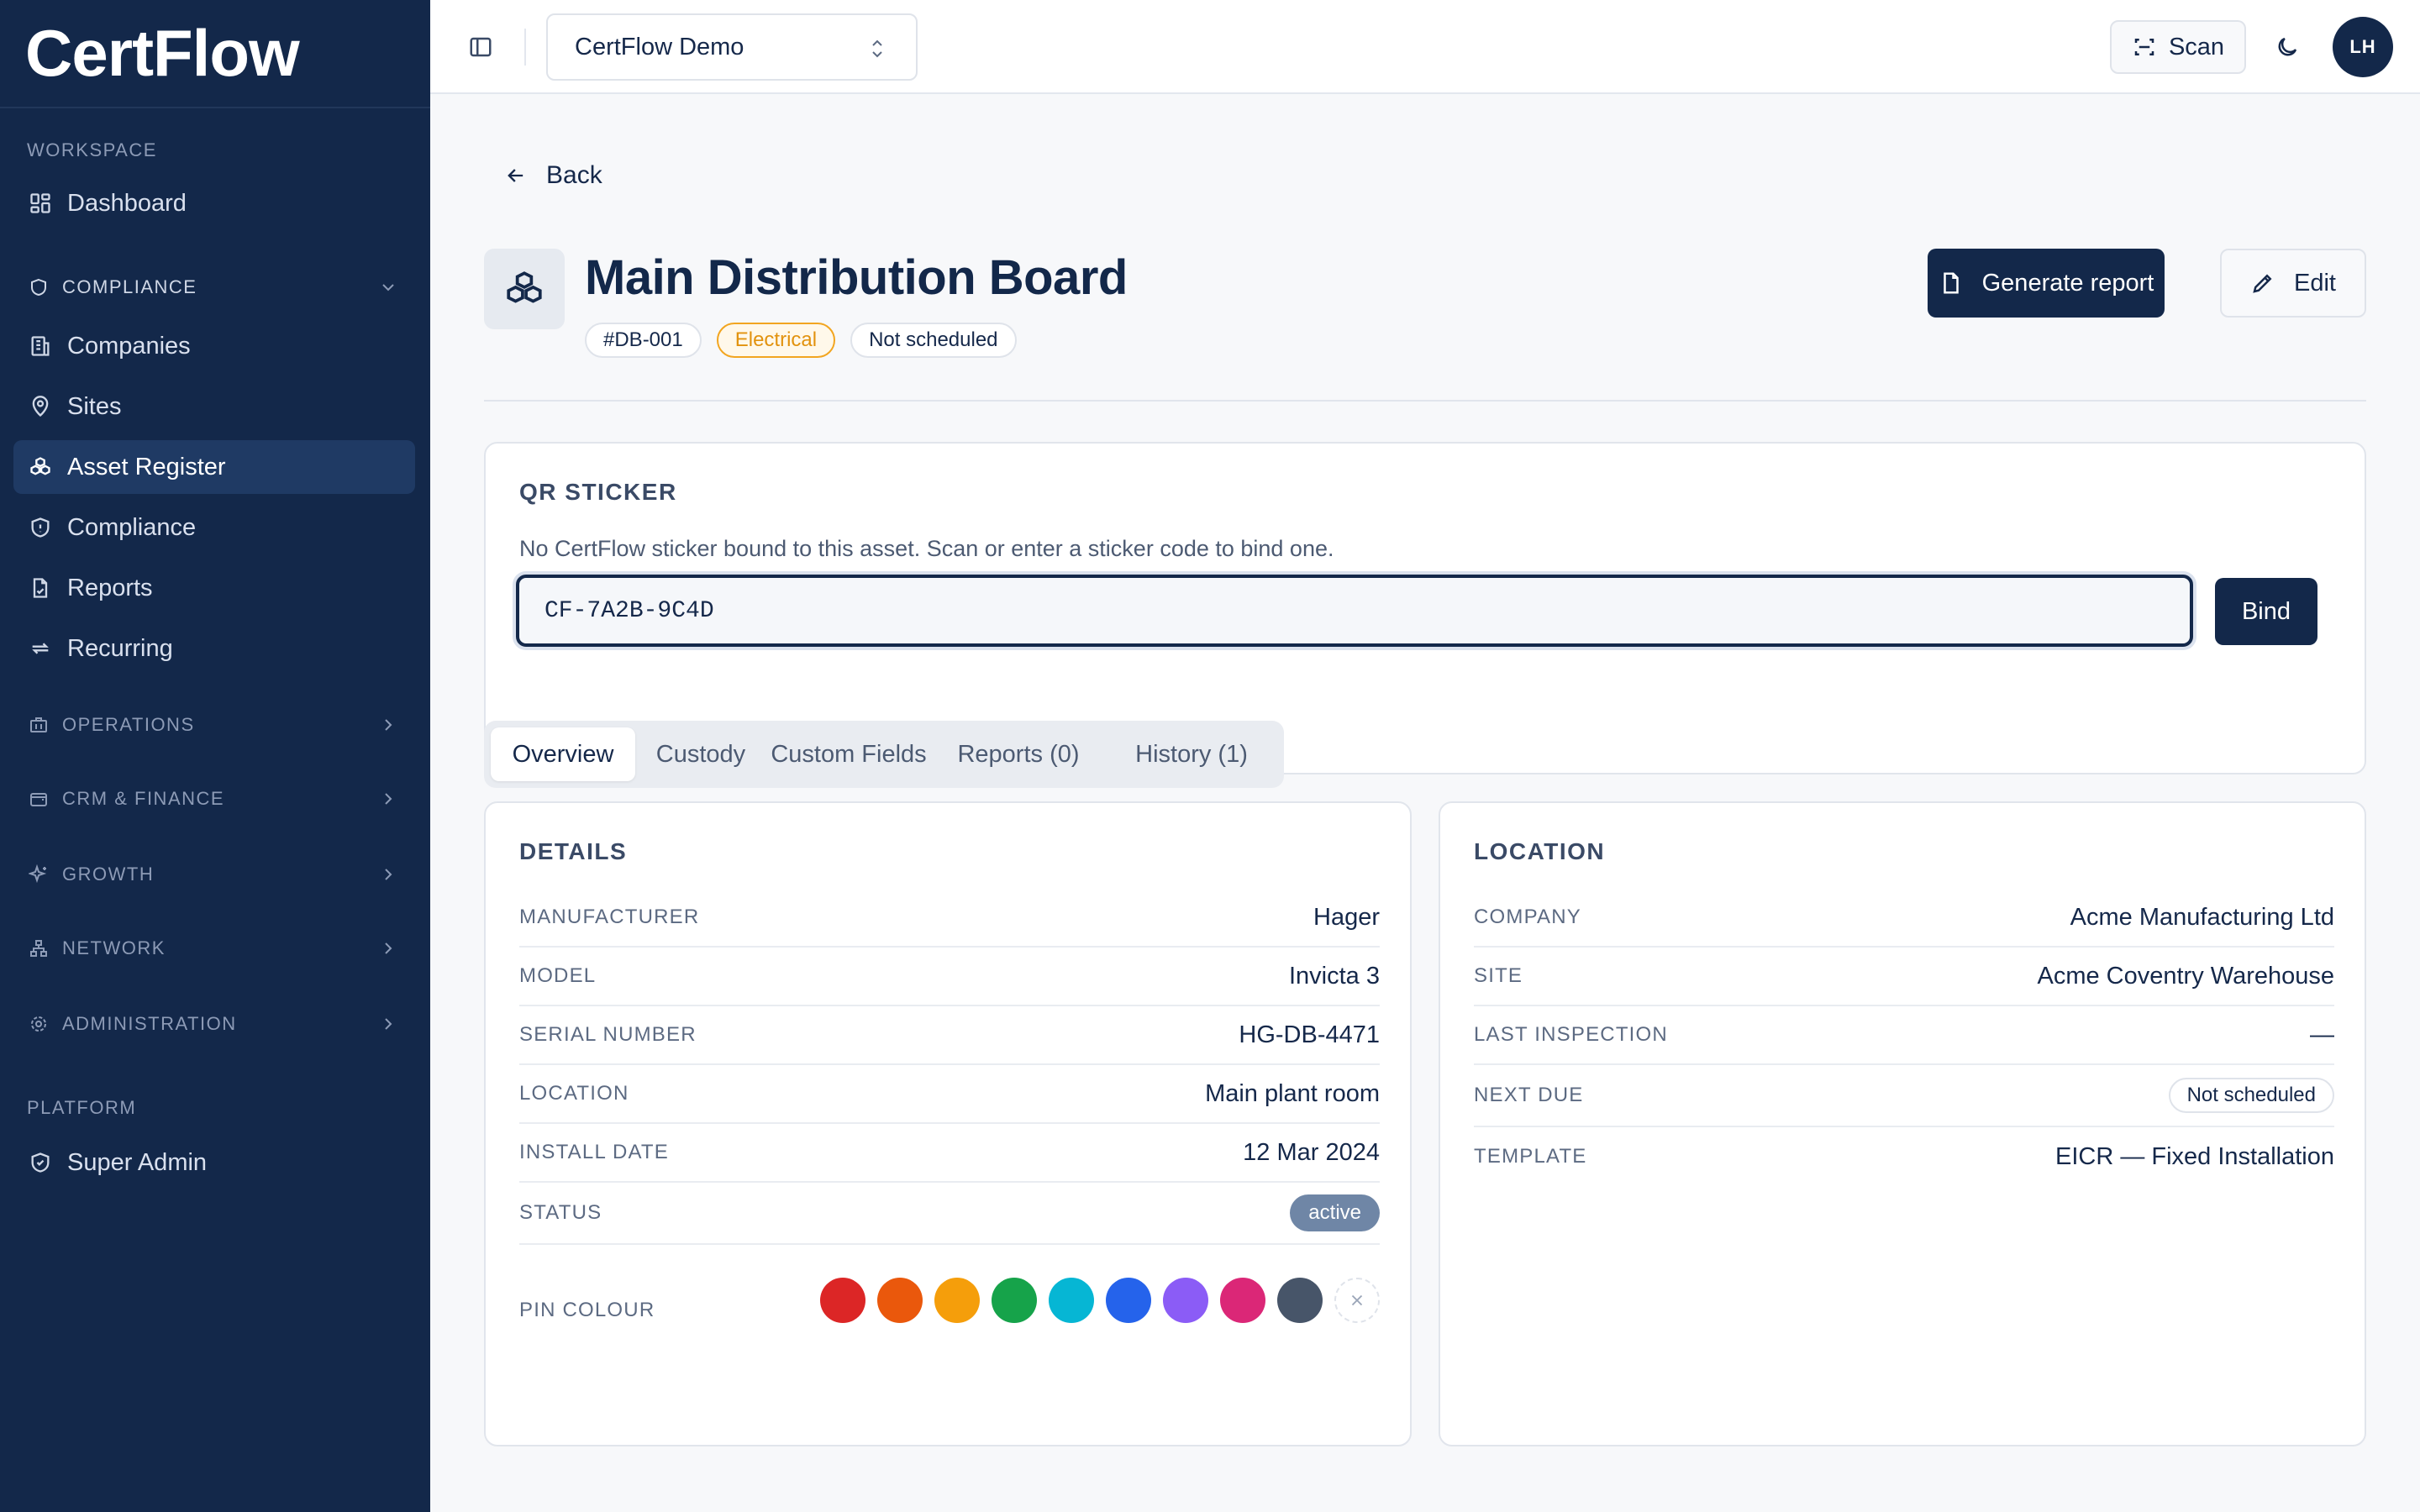 This screenshot has height=1512, width=2420. I want to click on group-label: GROWTH, so click(109, 874).